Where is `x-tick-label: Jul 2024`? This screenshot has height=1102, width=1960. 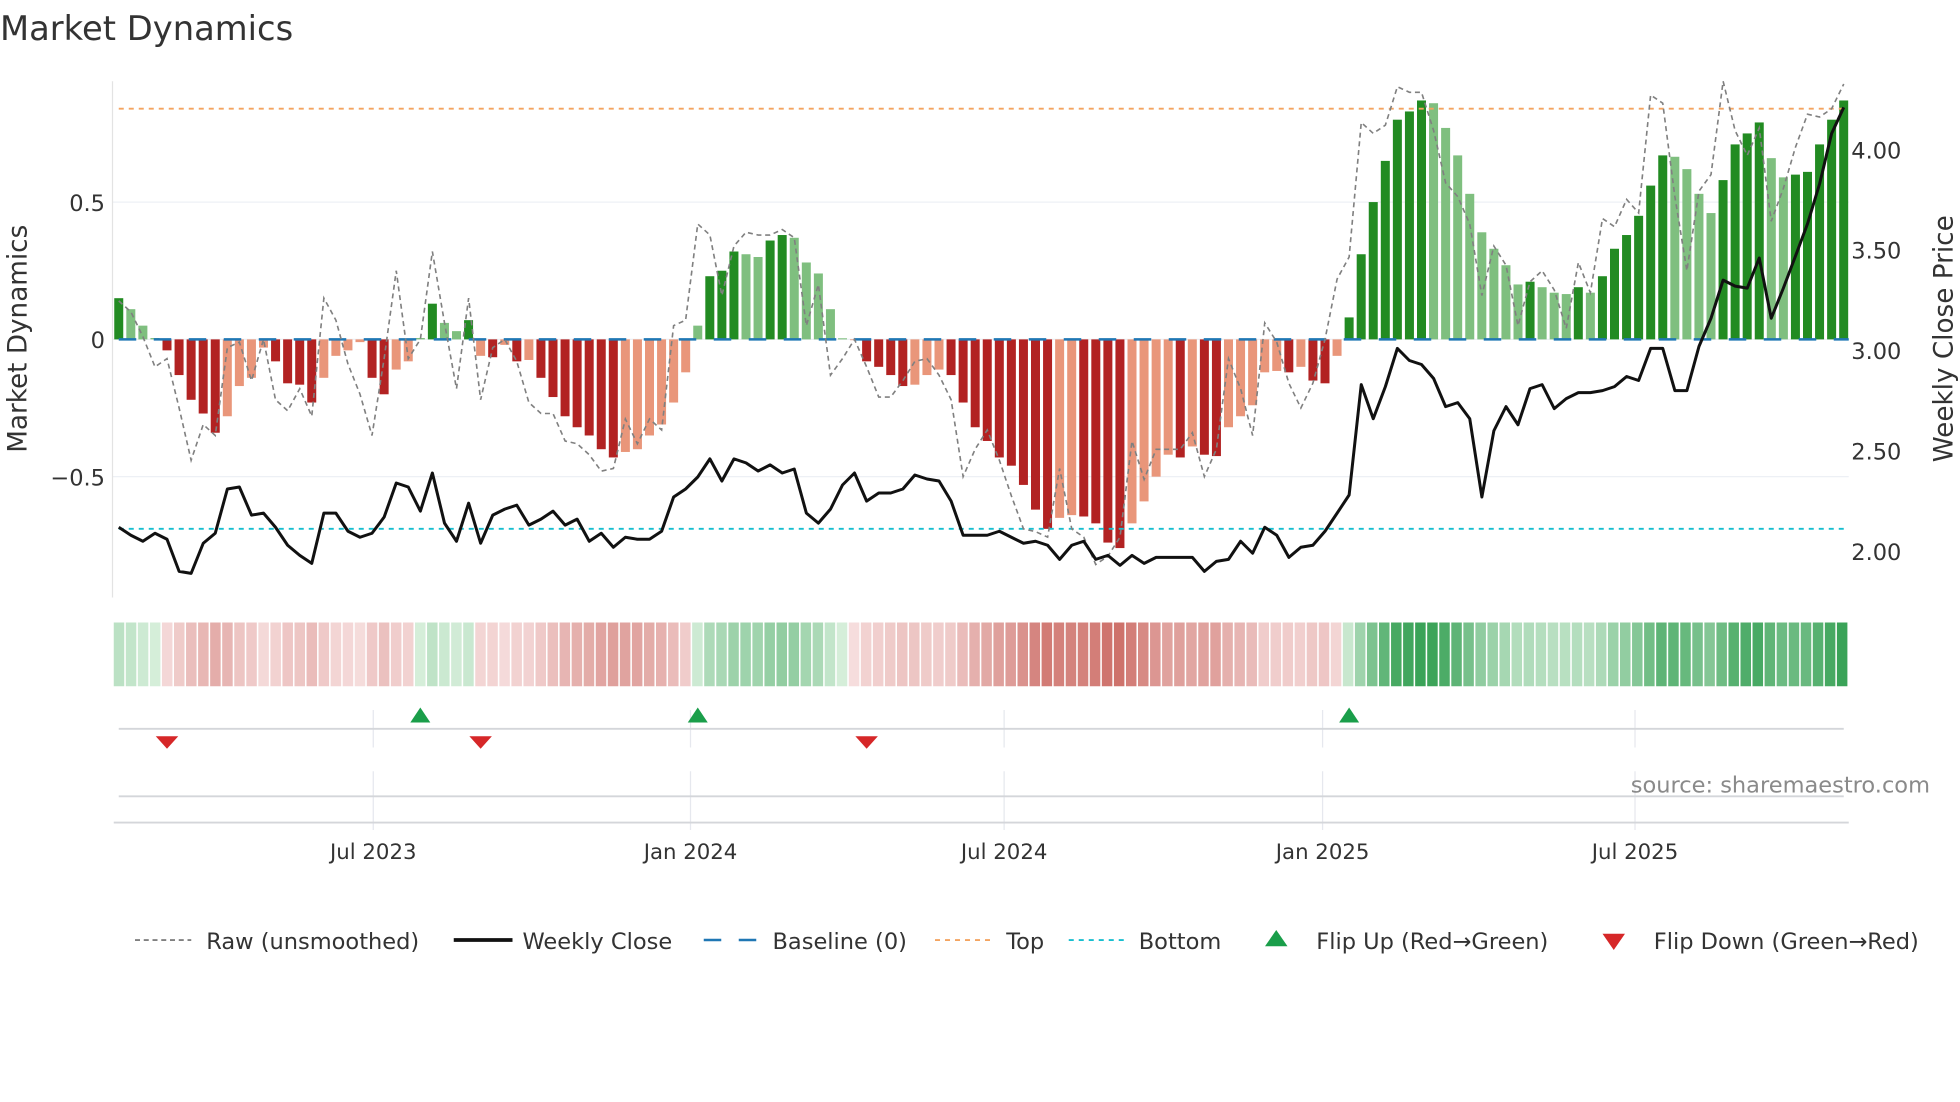 x-tick-label: Jul 2024 is located at coordinates (1003, 852).